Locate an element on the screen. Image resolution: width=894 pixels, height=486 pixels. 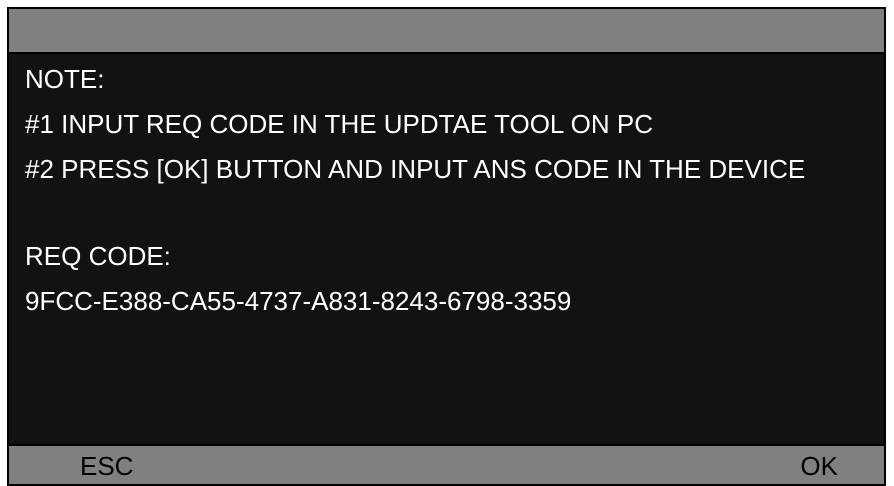
softkey-bar: ESC OK is located at coordinates (446, 464).